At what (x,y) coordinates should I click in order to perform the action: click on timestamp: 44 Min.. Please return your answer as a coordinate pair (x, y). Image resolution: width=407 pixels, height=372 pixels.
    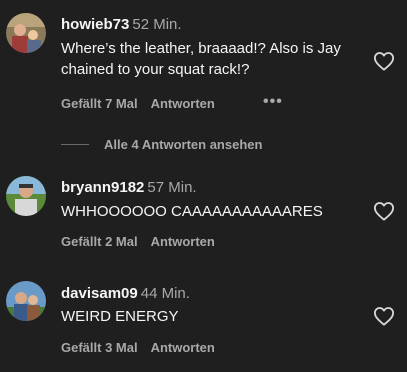
    Looking at the image, I should click on (165, 293).